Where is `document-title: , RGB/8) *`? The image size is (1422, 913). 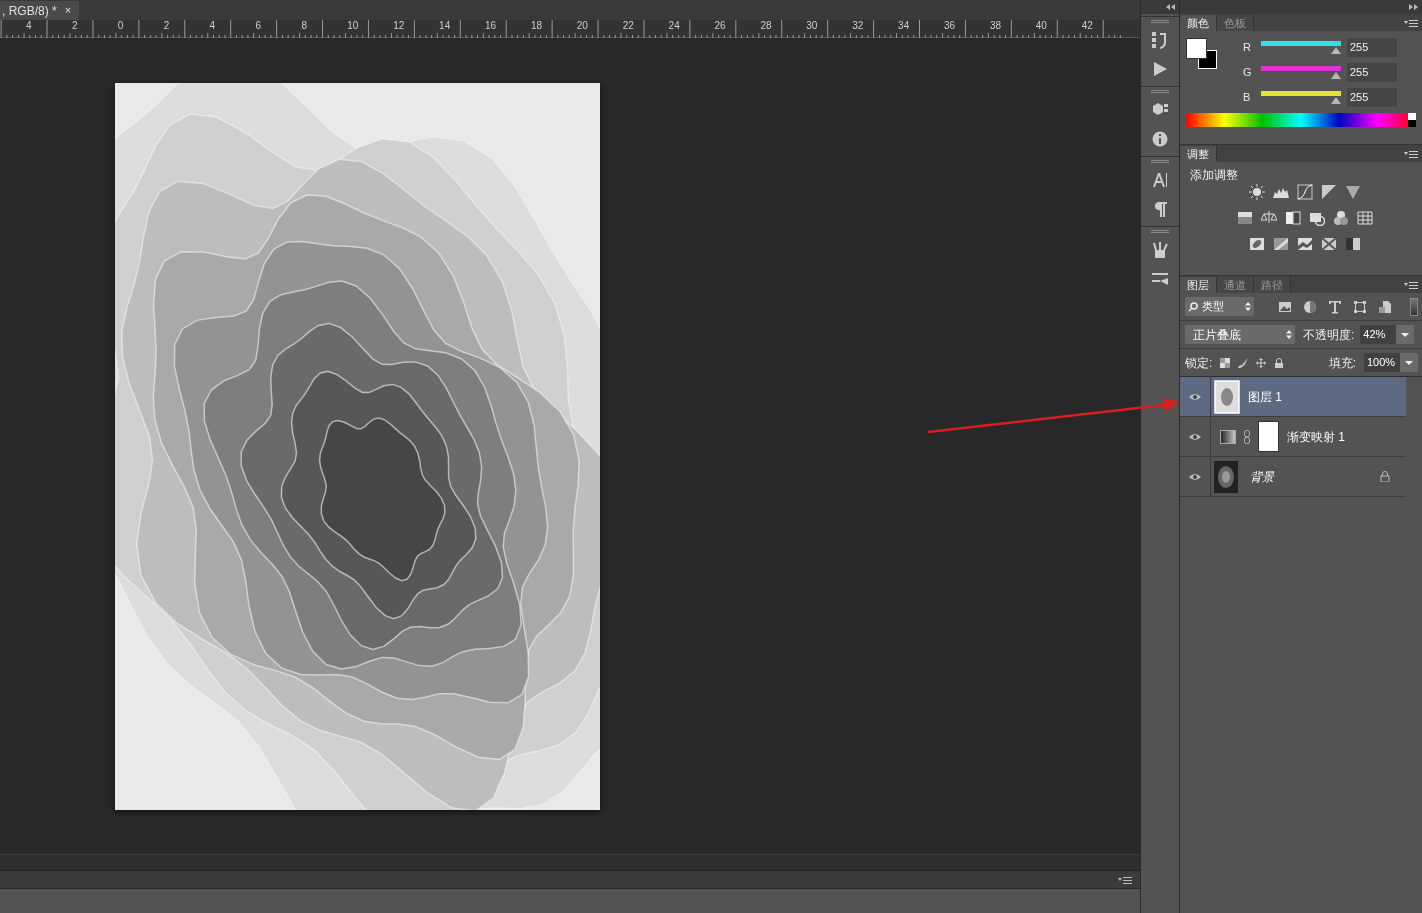
document-title: , RGB/8) * is located at coordinates (29, 11).